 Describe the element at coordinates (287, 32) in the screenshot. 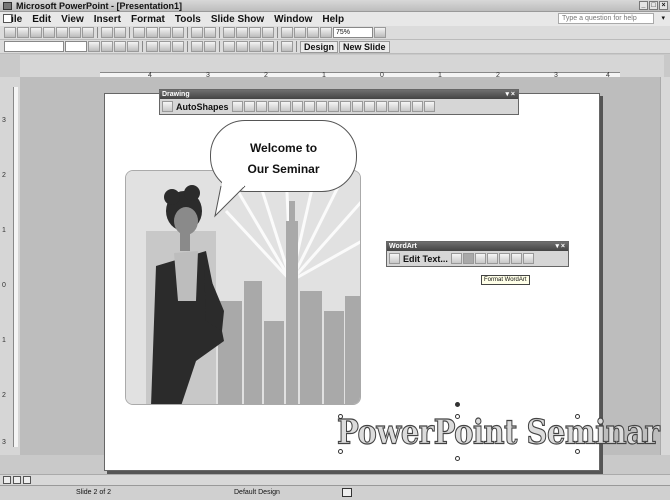

I see `expand-all-icon` at that location.